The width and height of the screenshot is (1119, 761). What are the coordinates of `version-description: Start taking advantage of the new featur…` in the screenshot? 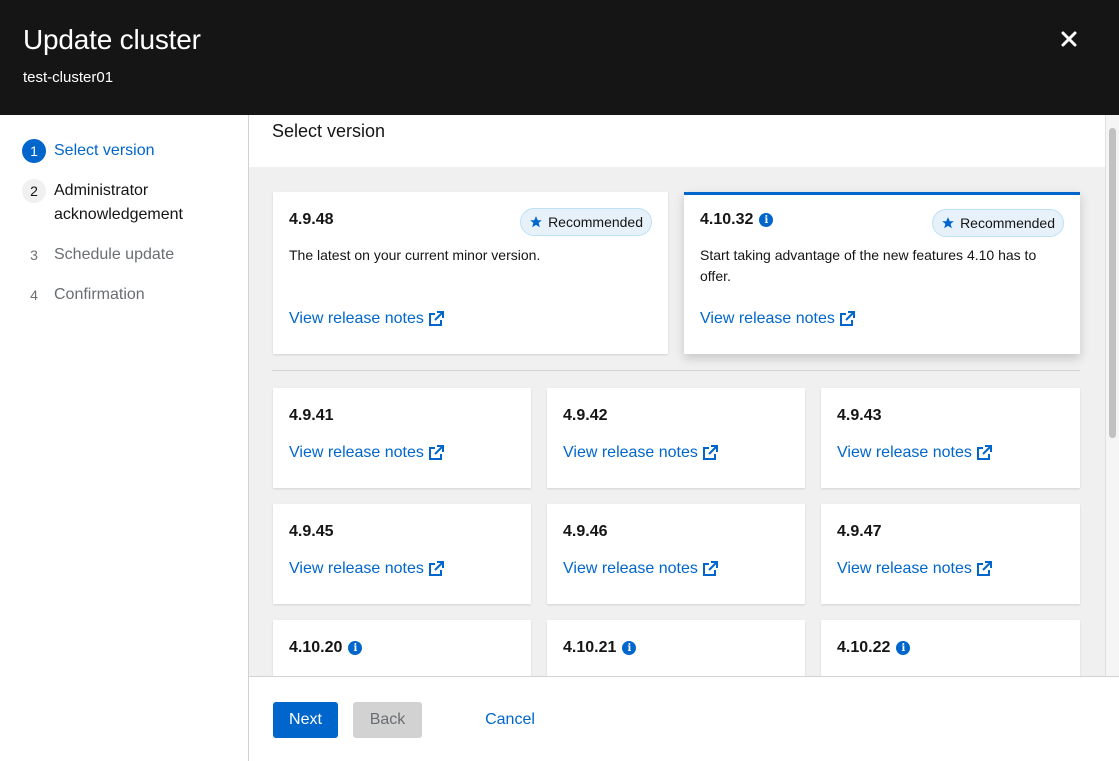 It's located at (868, 265).